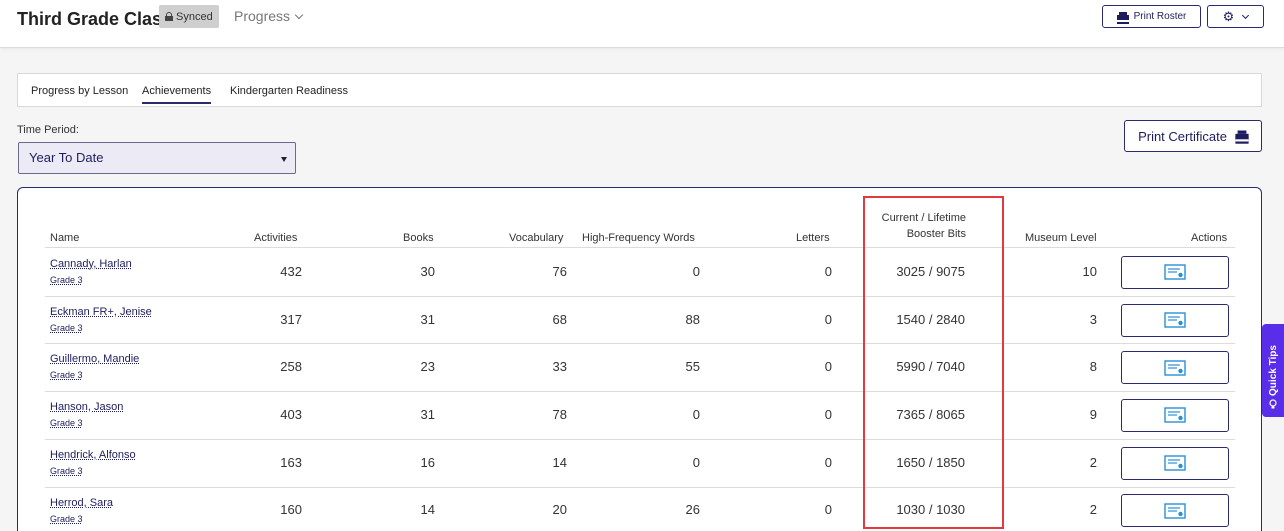 Image resolution: width=1284 pixels, height=531 pixels. I want to click on cell-vocabulary: 20, so click(560, 509).